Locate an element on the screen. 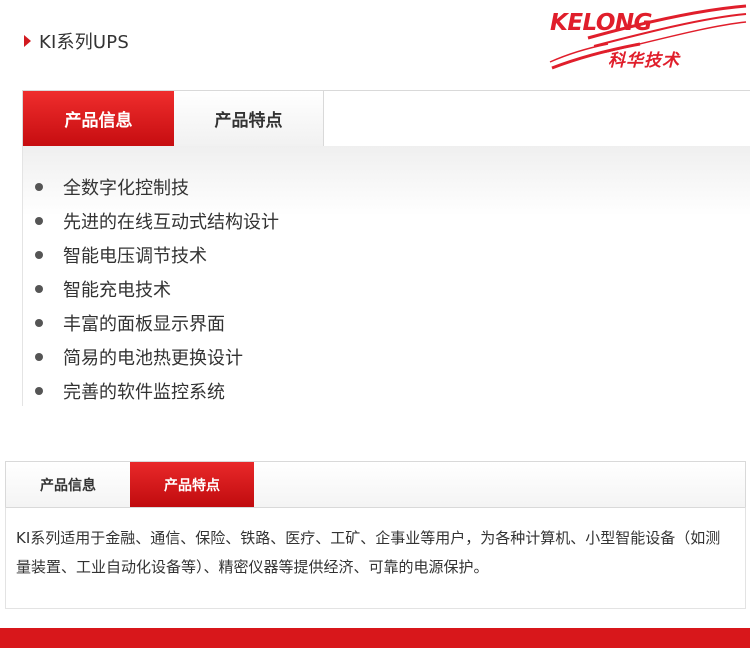 This screenshot has width=750, height=648. list-item: 先进的在线互动式结构设计 is located at coordinates (157, 221).